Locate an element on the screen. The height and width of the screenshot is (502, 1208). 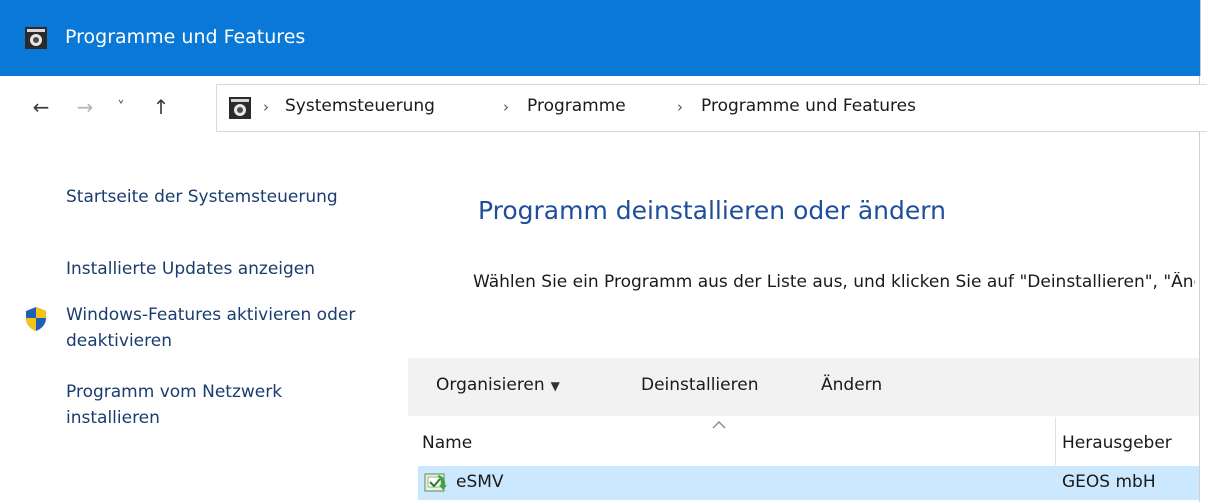
breadcrumb-systemsteuerung: Systemsteuerung is located at coordinates (360, 106).